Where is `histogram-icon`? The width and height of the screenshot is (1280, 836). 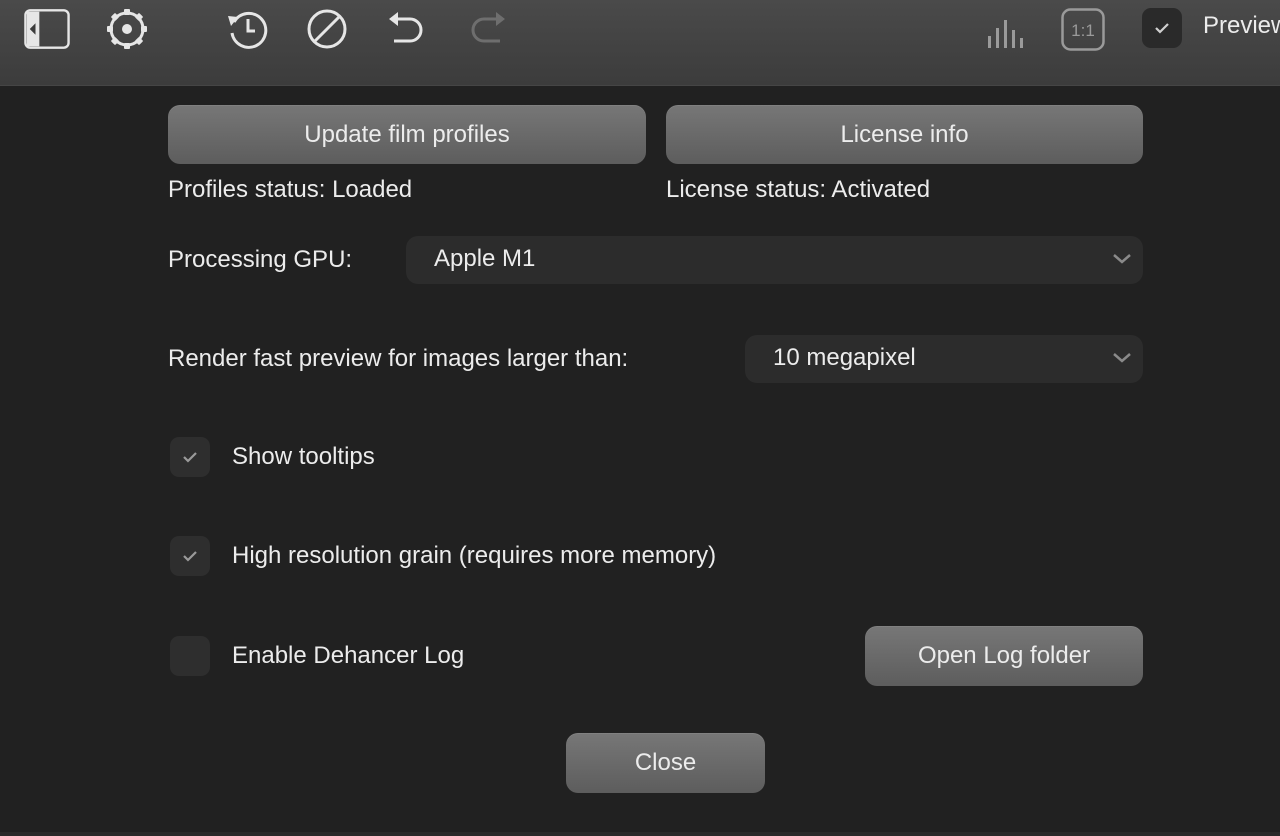
histogram-icon is located at coordinates (1005, 29).